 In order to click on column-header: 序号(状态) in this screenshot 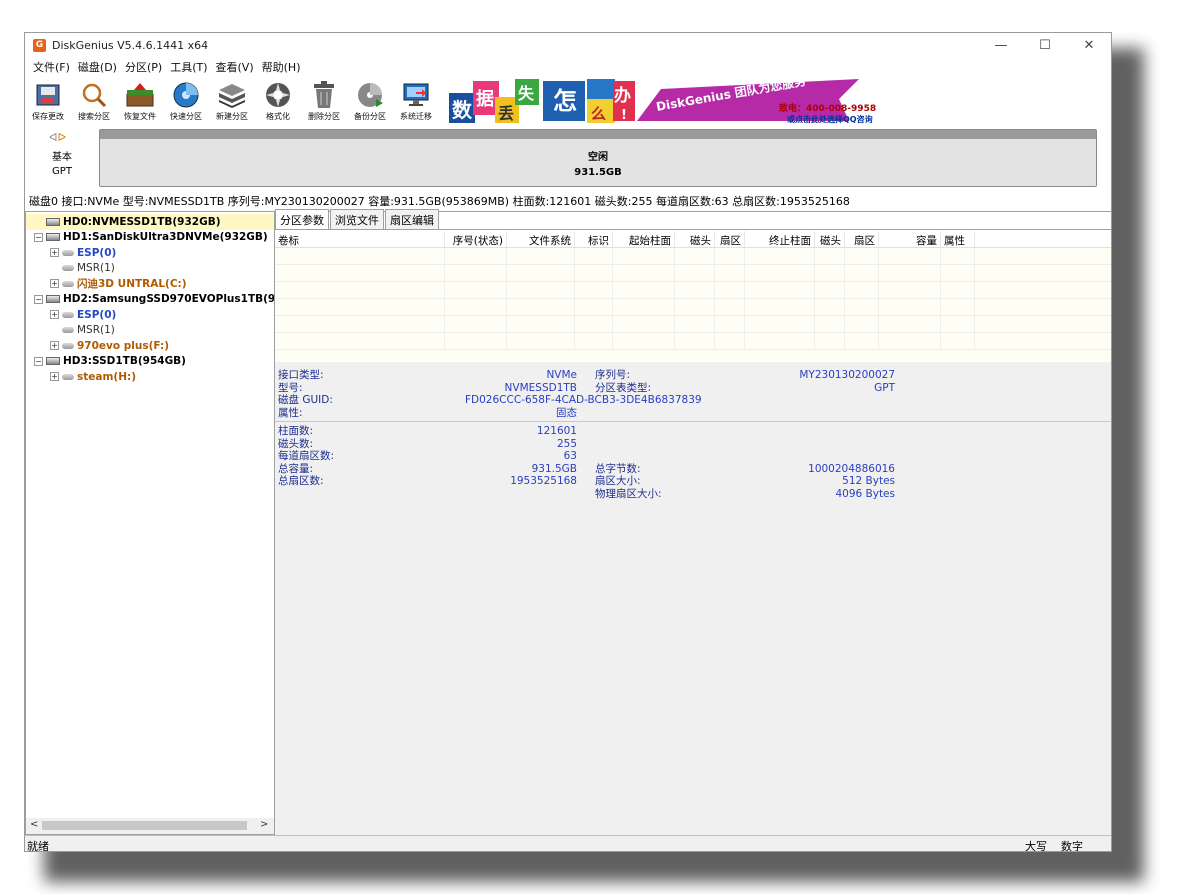, I will do `click(476, 239)`.